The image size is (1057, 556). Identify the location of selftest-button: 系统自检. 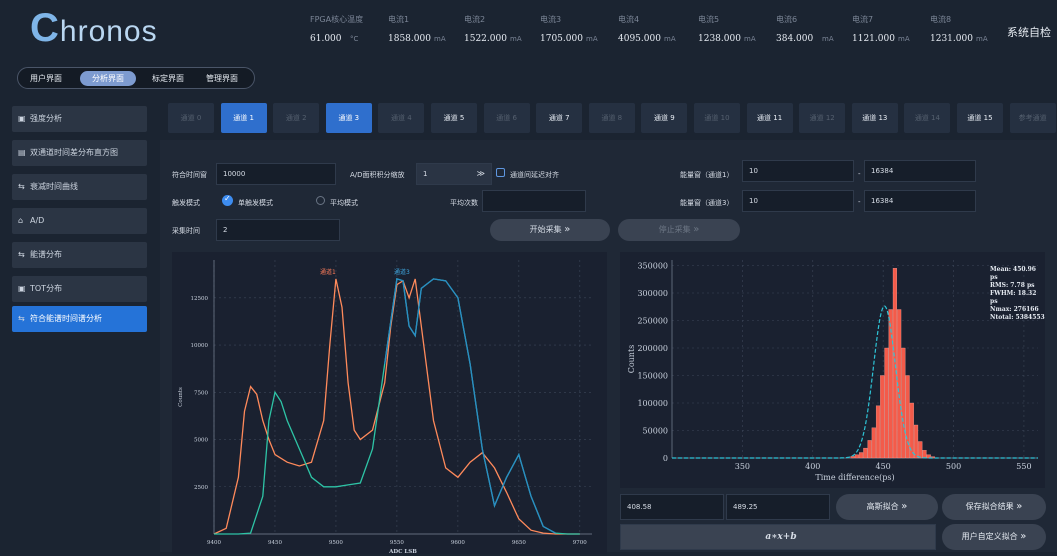
(1029, 32).